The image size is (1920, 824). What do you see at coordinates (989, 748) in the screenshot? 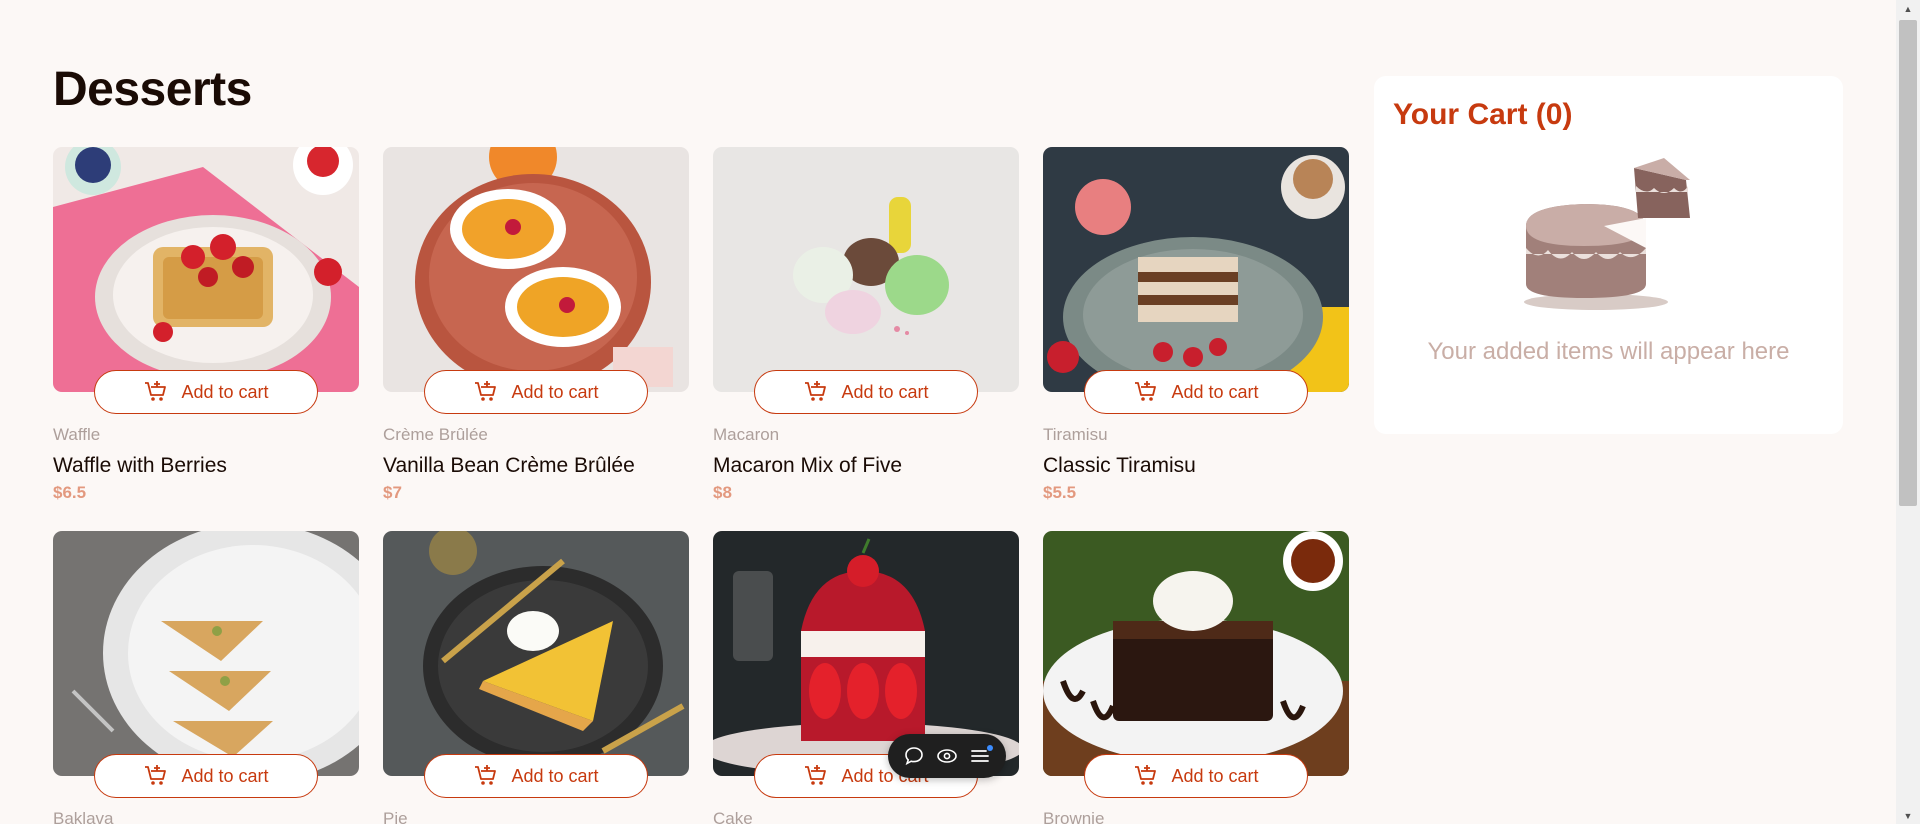
I see `notification-dot` at bounding box center [989, 748].